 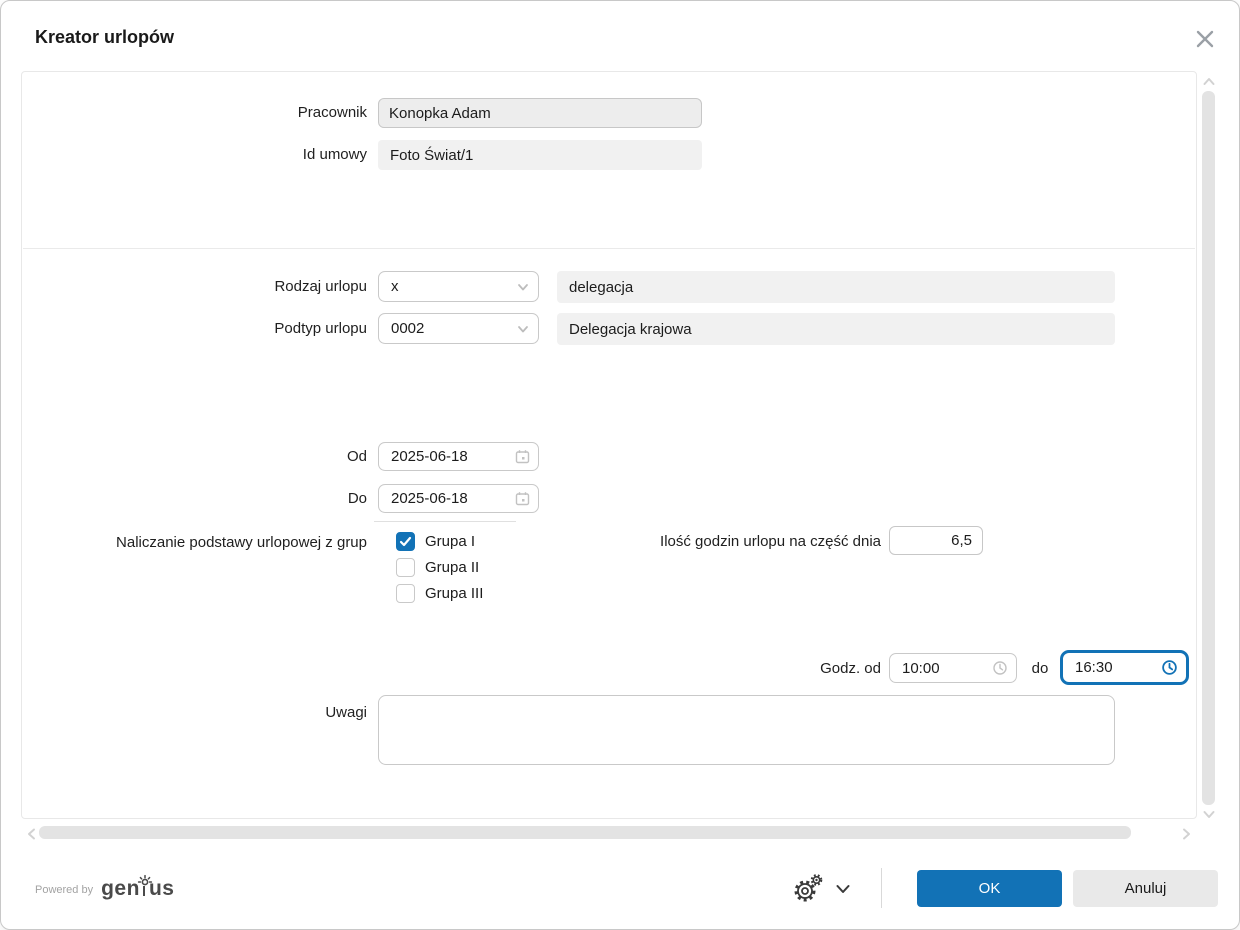 I want to click on podtyp-urlopu-dropdown: 0002, so click(x=458, y=328).